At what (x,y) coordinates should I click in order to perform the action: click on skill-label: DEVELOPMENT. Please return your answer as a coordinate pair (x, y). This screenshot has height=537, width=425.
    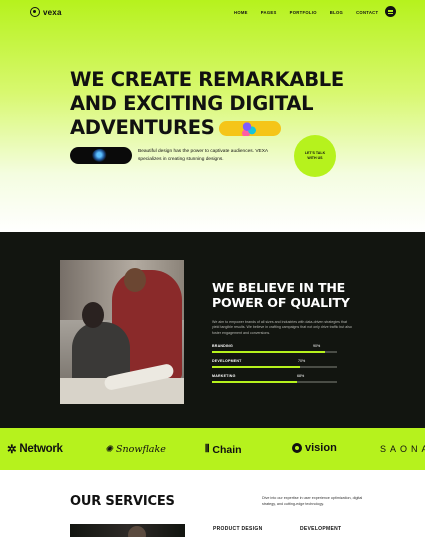
    Looking at the image, I should click on (227, 361).